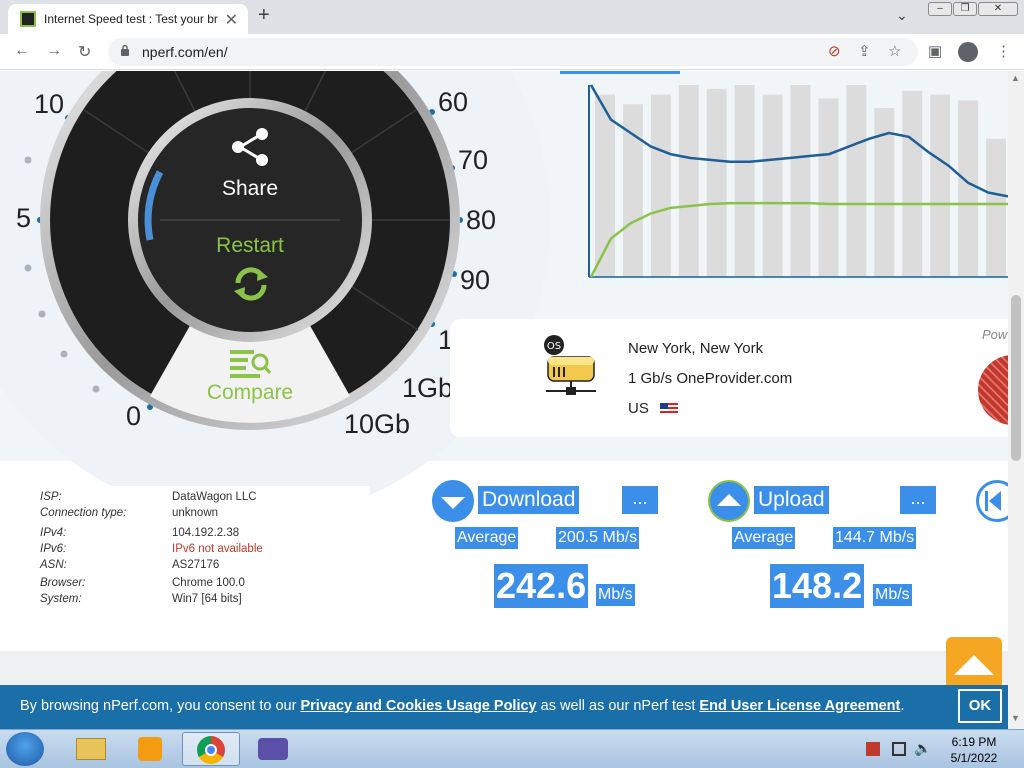 The image size is (1024, 768). I want to click on chrome-taskbar-icon, so click(211, 749).